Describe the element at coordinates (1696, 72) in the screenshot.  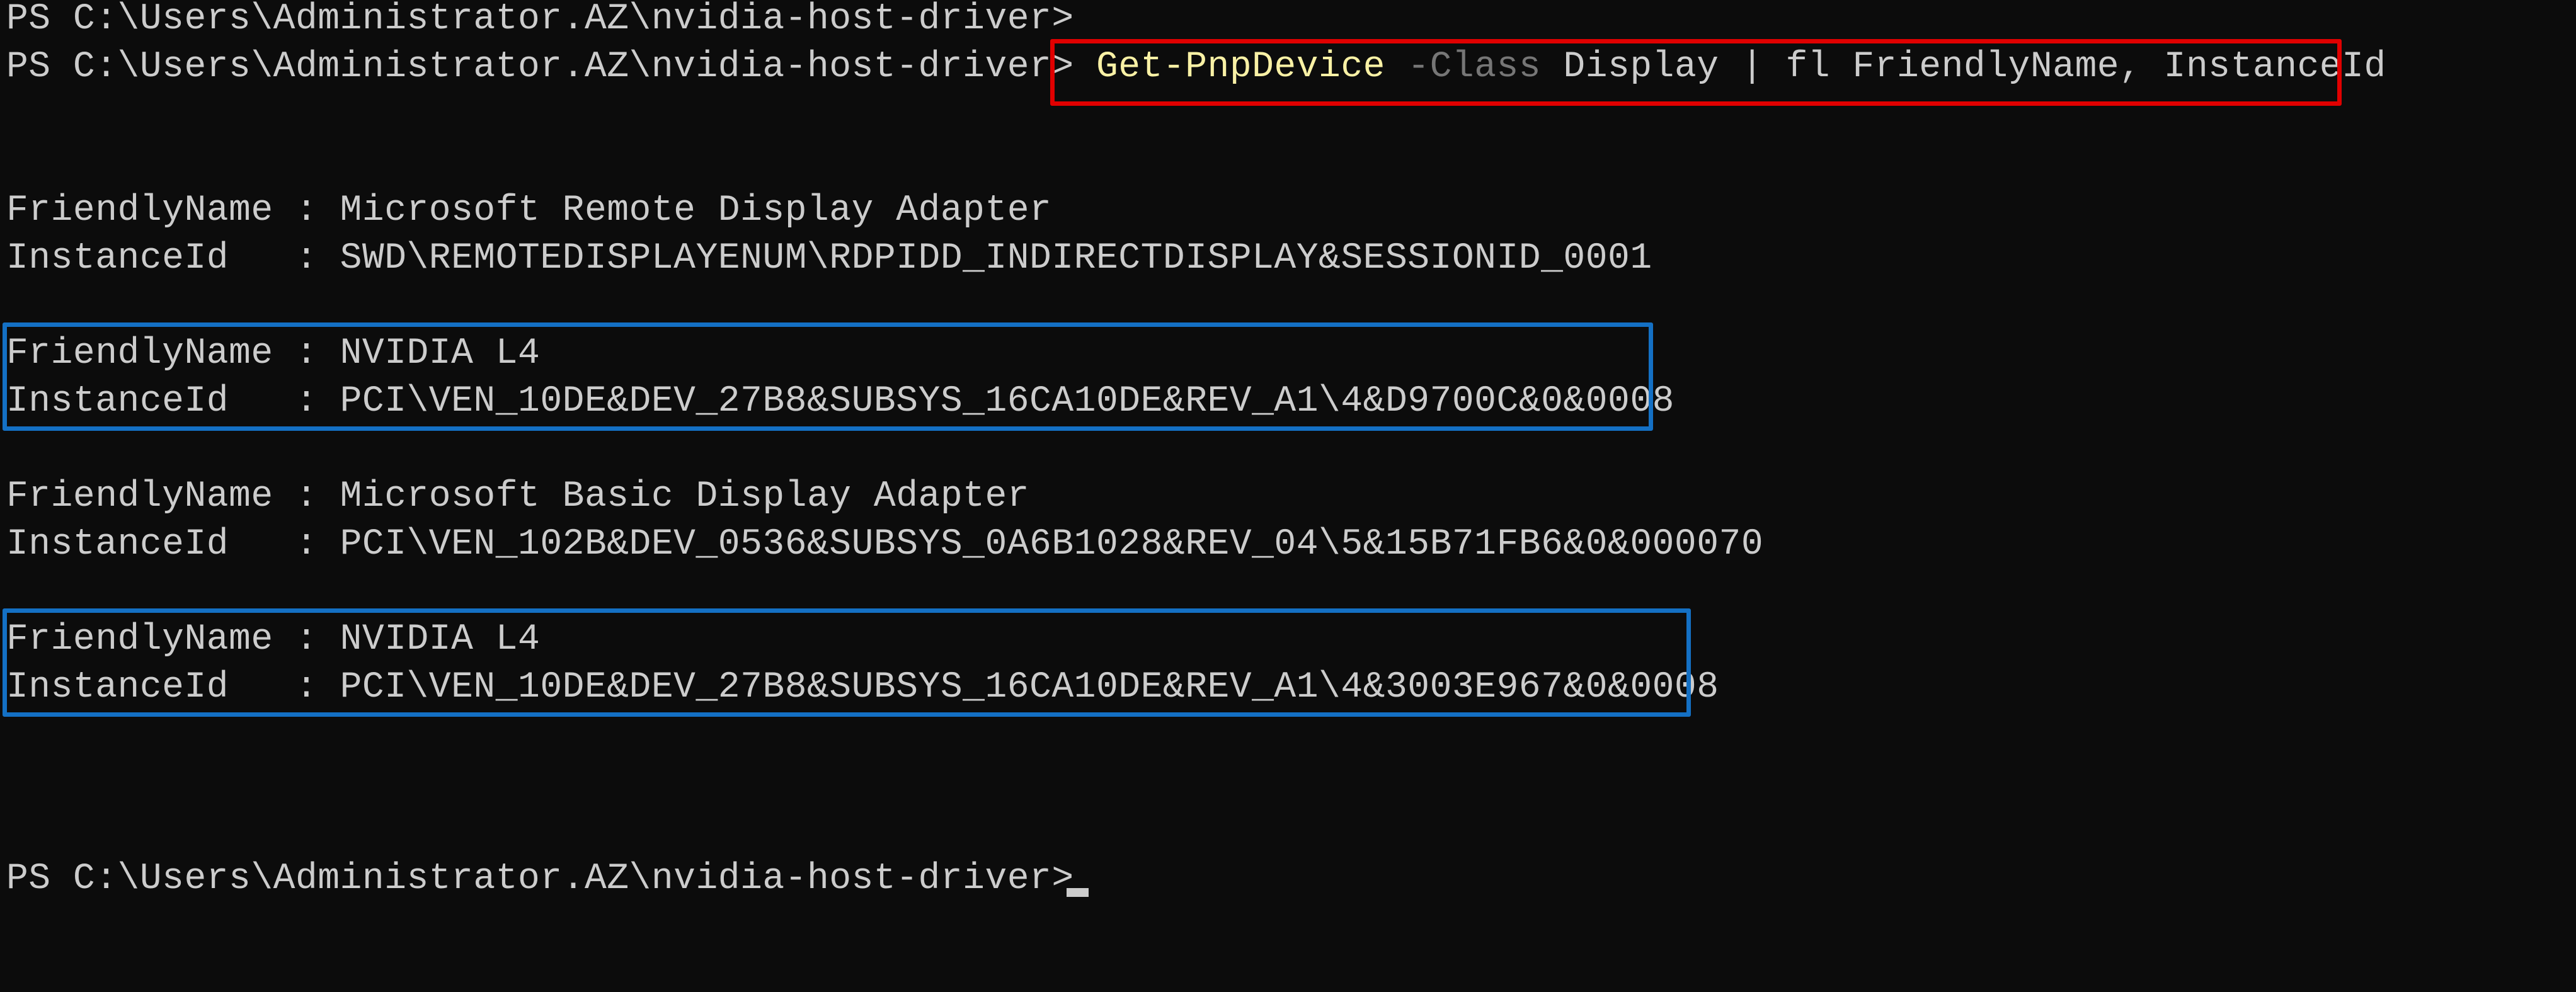
I see `command-highlight-box` at that location.